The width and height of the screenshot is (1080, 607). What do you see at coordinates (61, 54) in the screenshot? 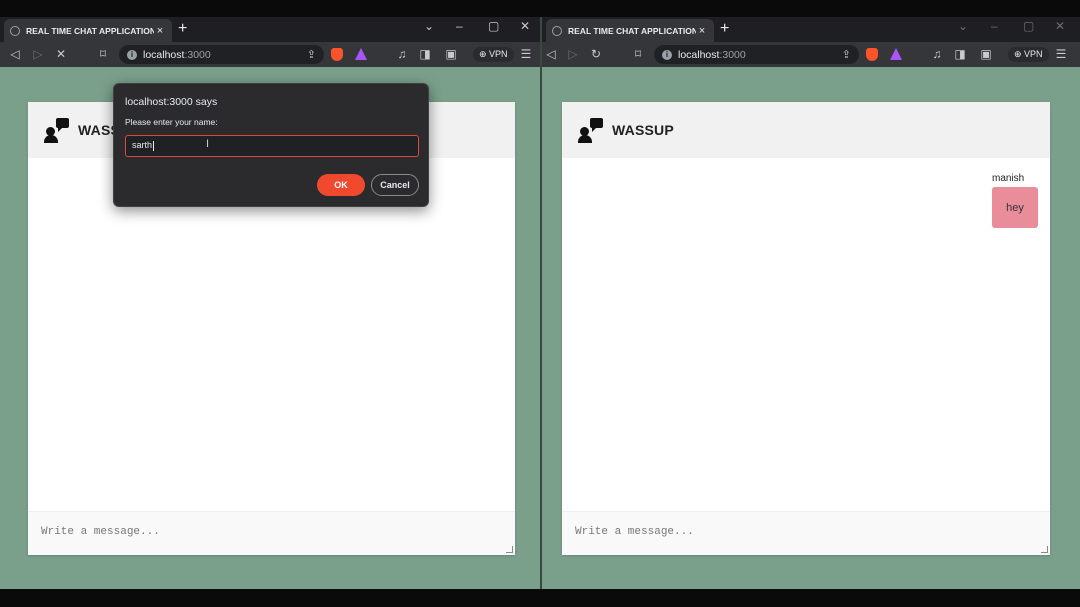
I see `stop-icon: ✕` at bounding box center [61, 54].